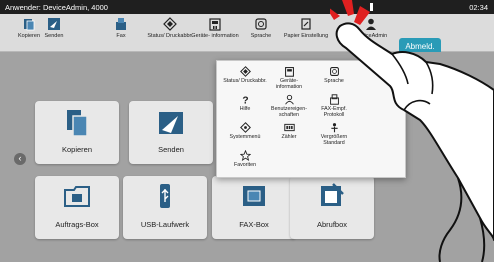  I want to click on menu-item-favorites: Favoriten, so click(245, 159).